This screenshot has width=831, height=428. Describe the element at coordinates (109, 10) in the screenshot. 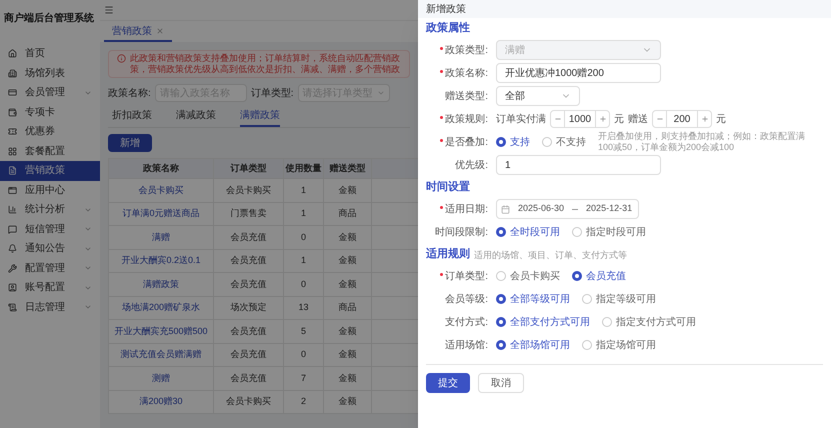

I see `menu-icon` at that location.